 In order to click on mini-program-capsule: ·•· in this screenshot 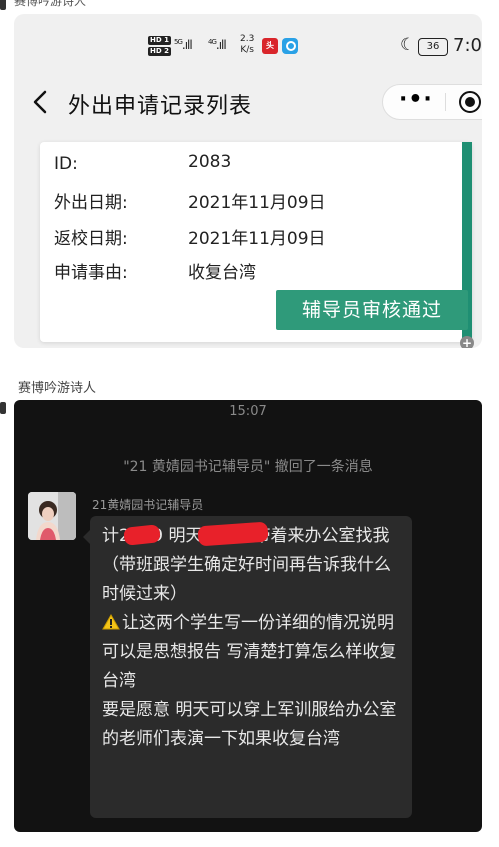, I will do `click(432, 102)`.